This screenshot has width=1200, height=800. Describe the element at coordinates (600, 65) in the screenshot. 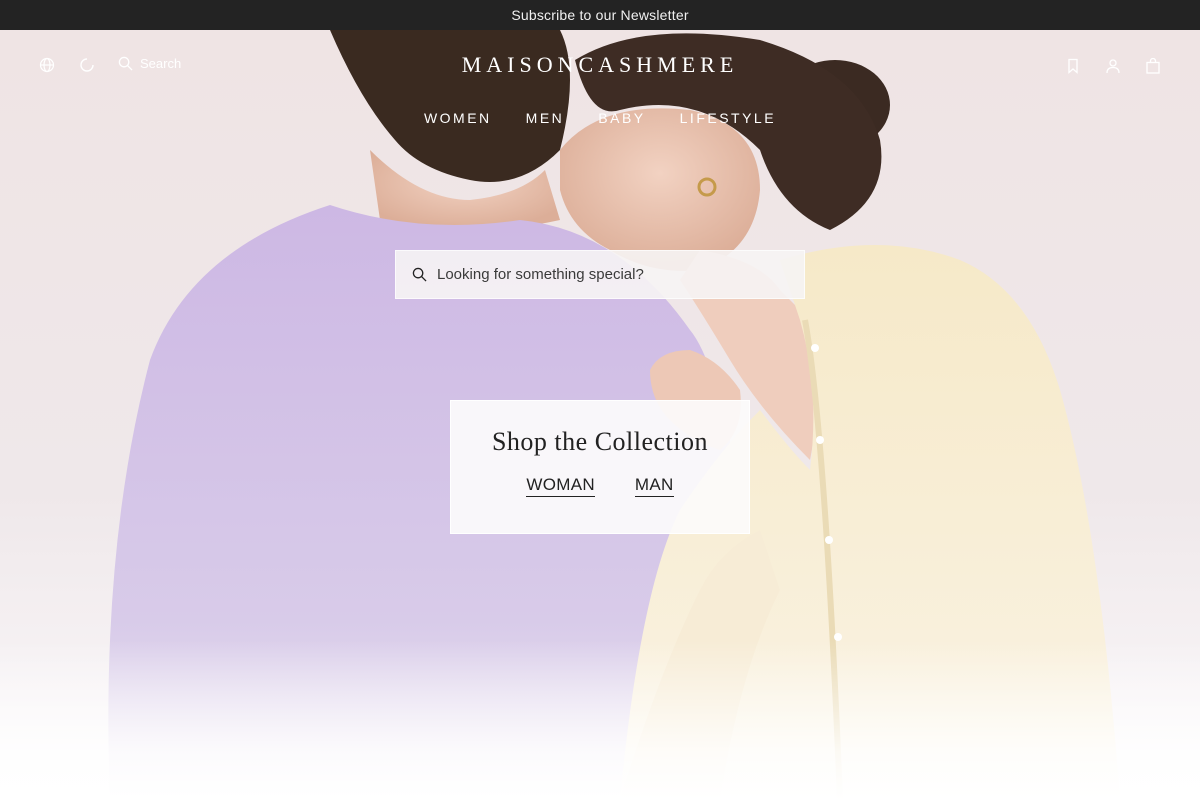

I see `brand-logo: MAISONCASHMERE` at that location.